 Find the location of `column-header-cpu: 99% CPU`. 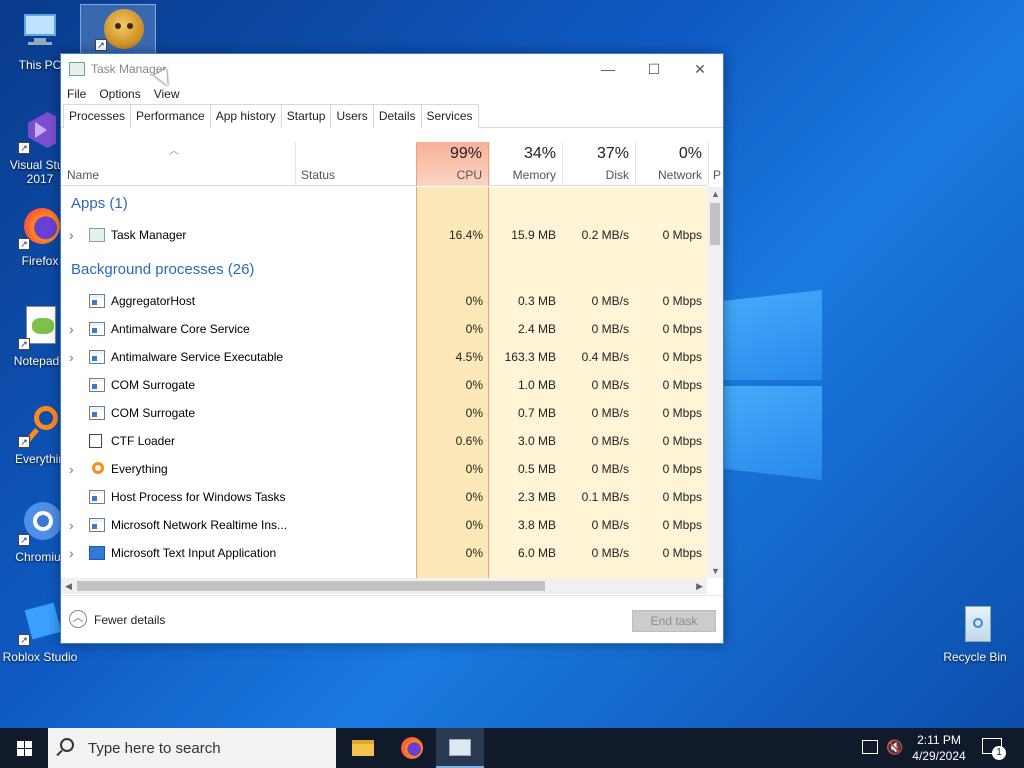

column-header-cpu: 99% CPU is located at coordinates (452, 164).